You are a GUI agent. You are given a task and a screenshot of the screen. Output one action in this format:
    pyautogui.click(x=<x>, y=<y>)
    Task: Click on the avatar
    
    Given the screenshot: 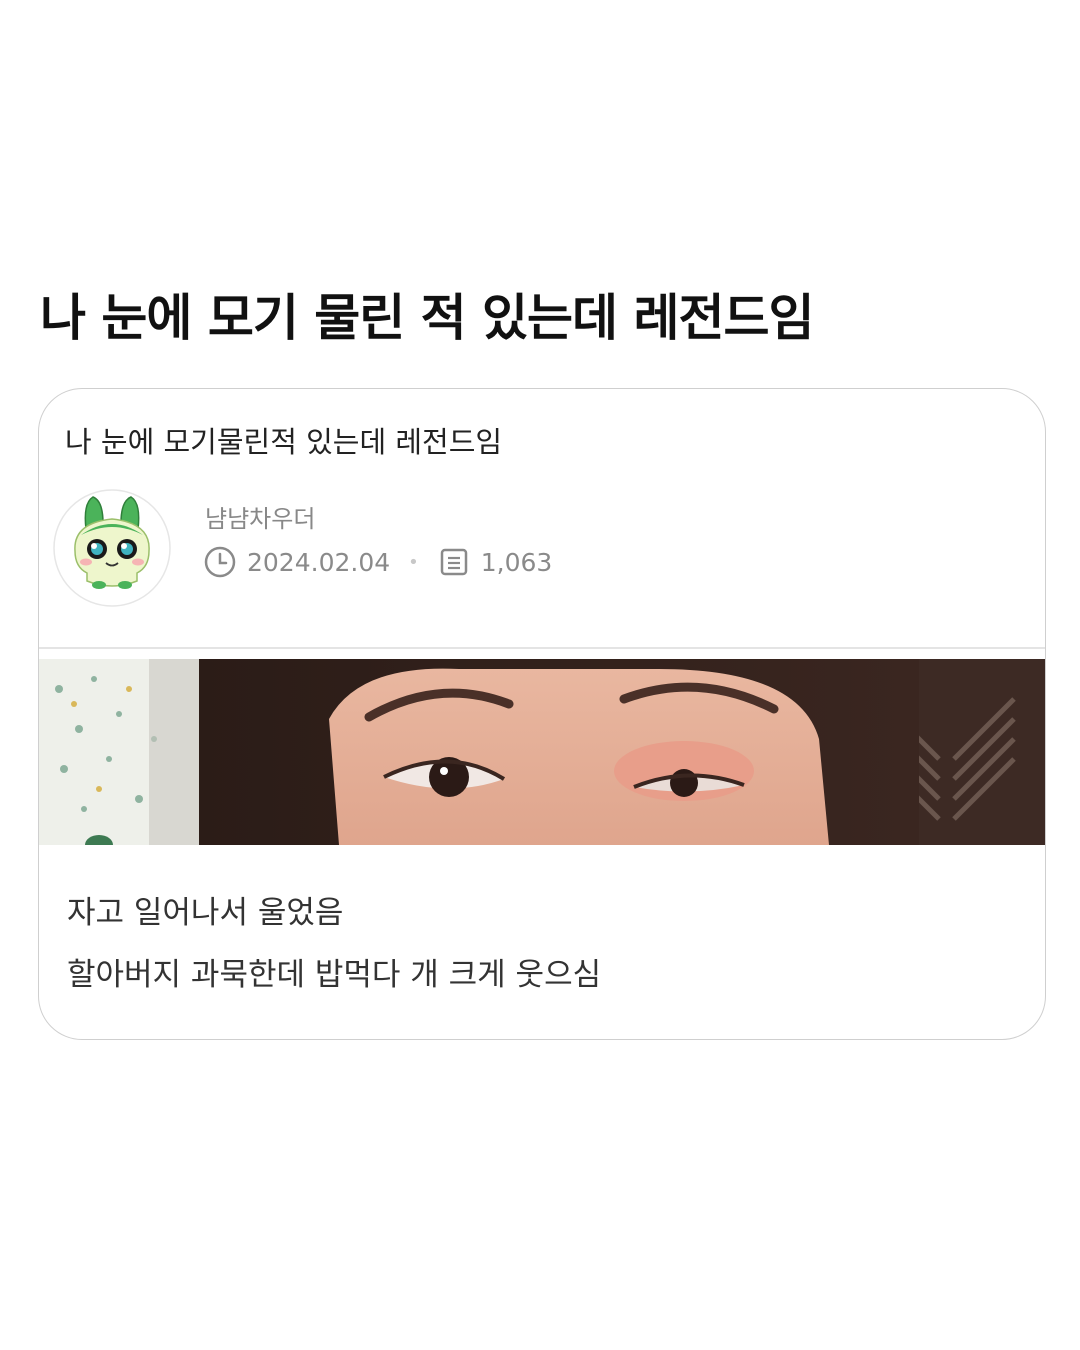 What is the action you would take?
    pyautogui.click(x=112, y=548)
    